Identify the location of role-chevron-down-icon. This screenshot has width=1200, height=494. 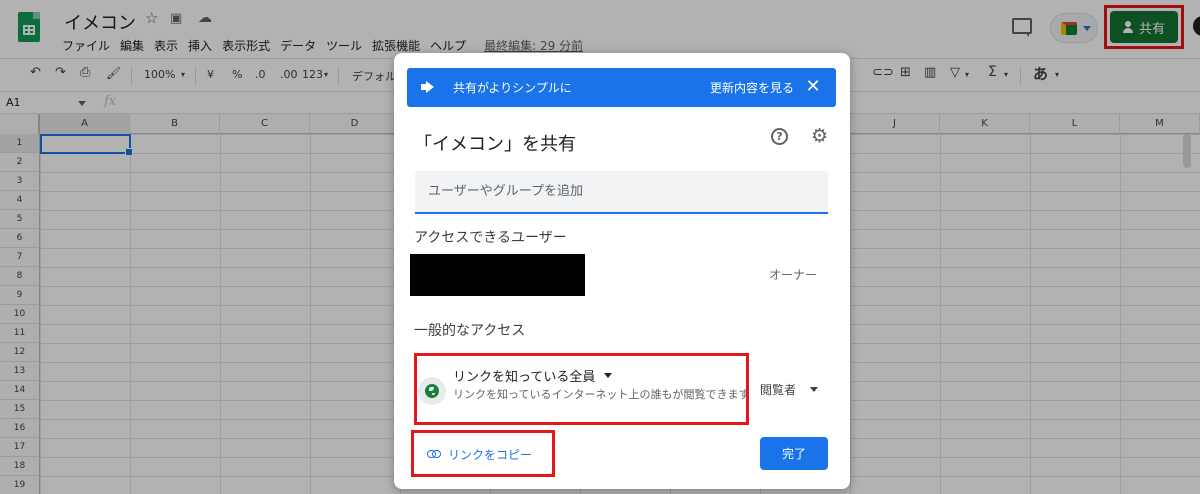
(814, 389).